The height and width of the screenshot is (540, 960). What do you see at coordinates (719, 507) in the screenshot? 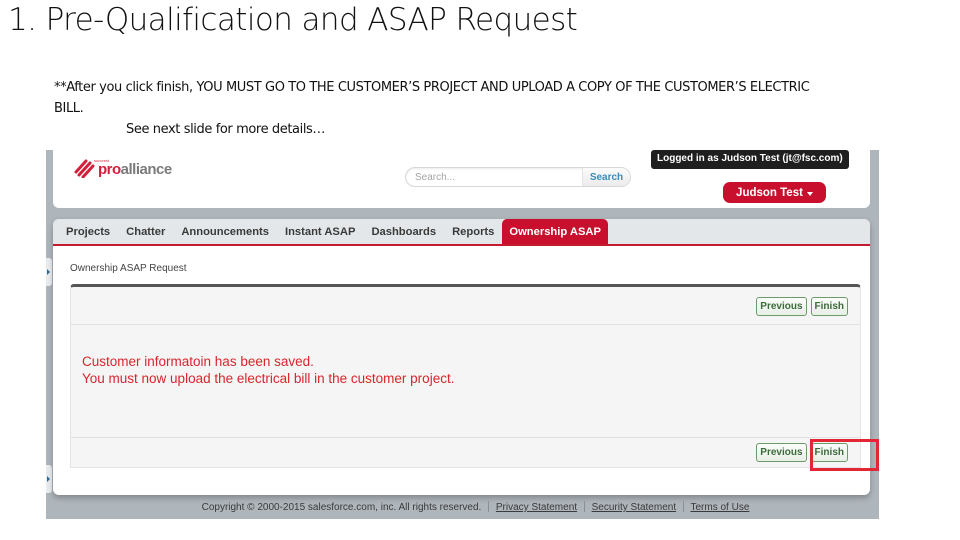
I see `terms-of-use-link: Terms of Use` at bounding box center [719, 507].